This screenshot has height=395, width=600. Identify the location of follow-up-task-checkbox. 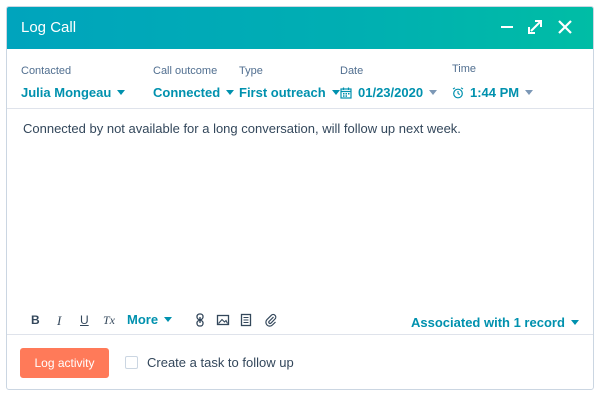
(131, 362).